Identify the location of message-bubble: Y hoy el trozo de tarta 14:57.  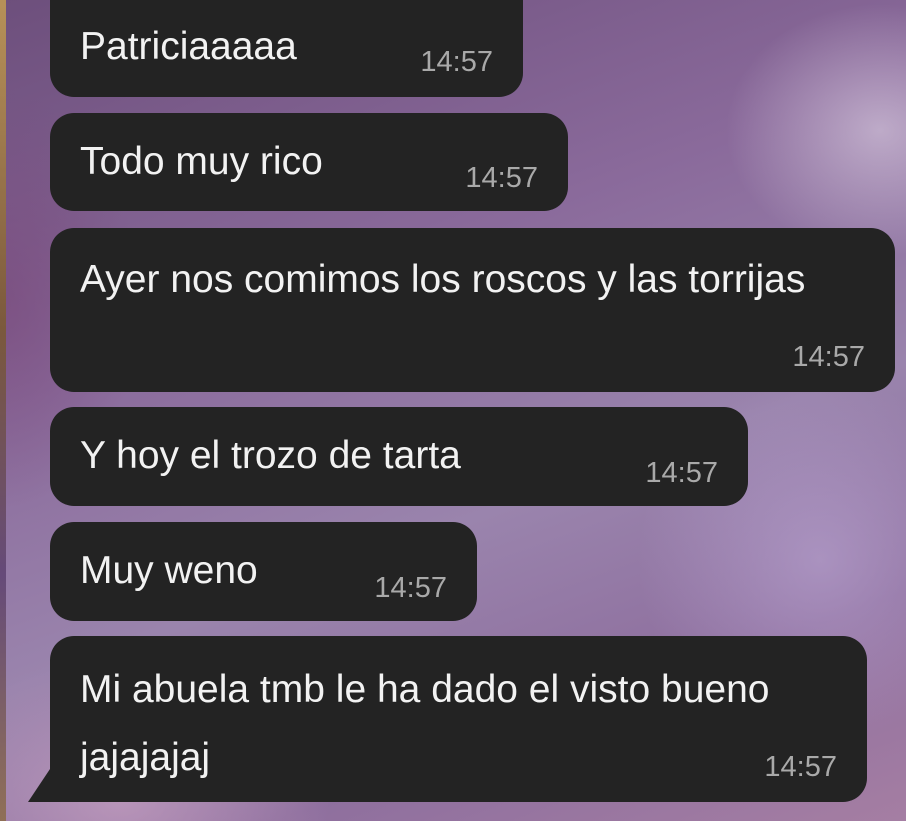
(399, 456).